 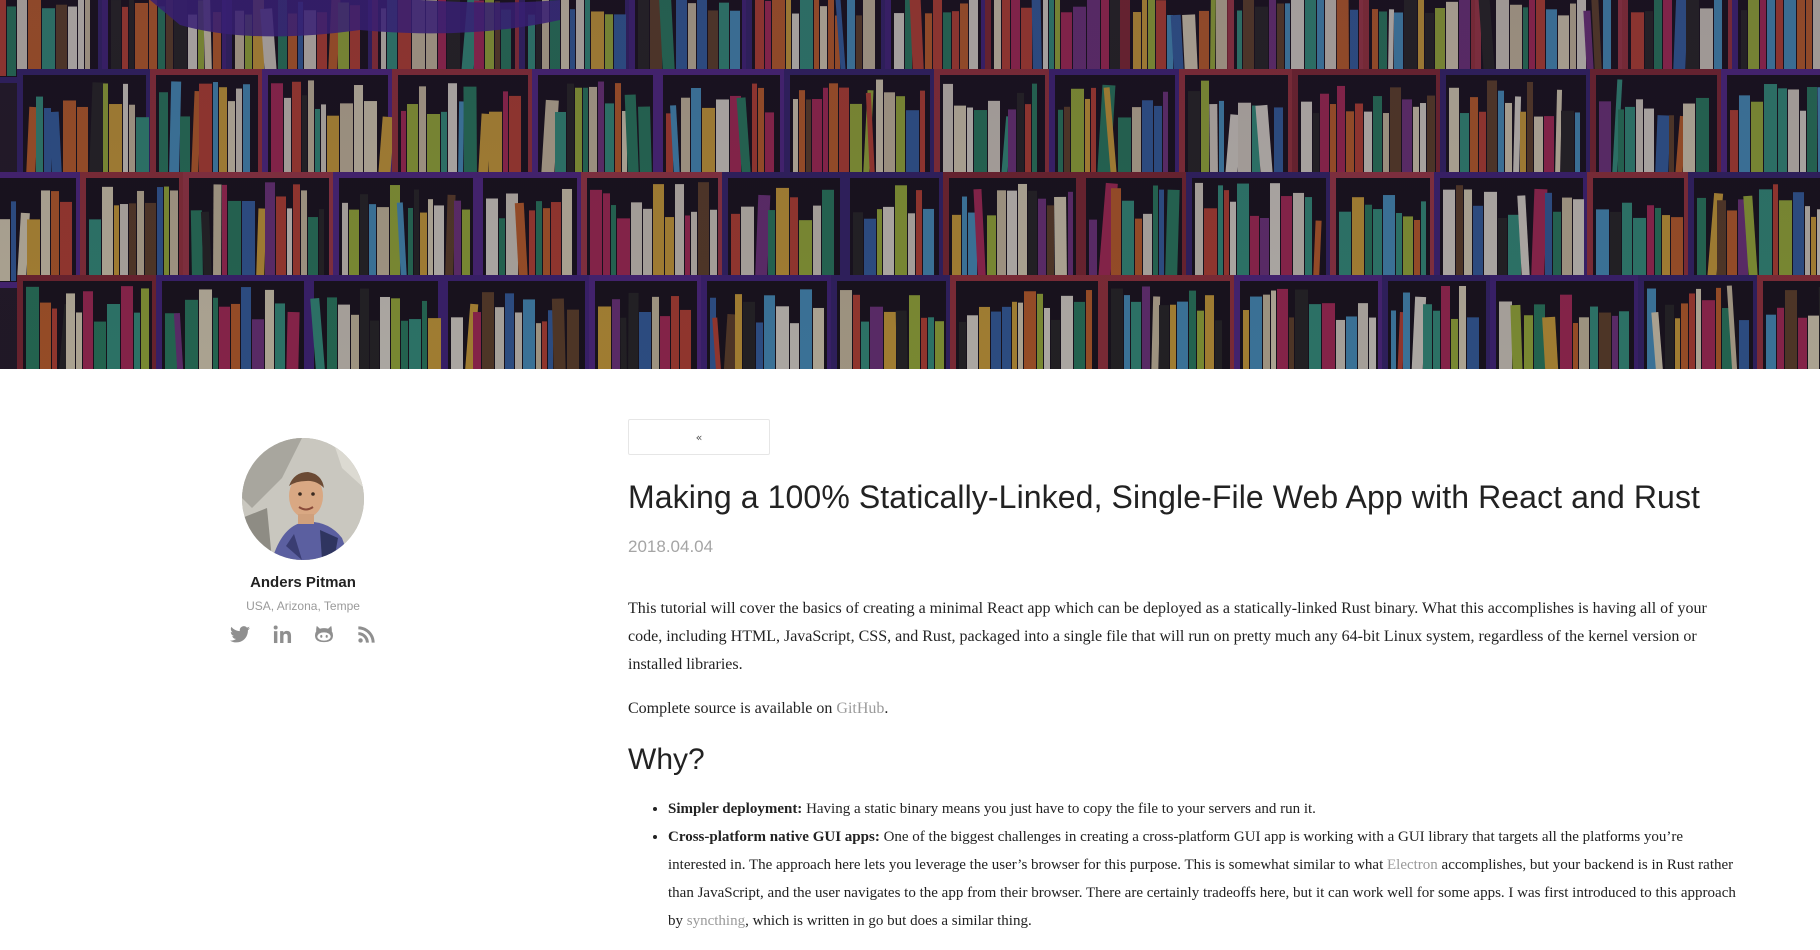 I want to click on twitter-icon, so click(x=240, y=633).